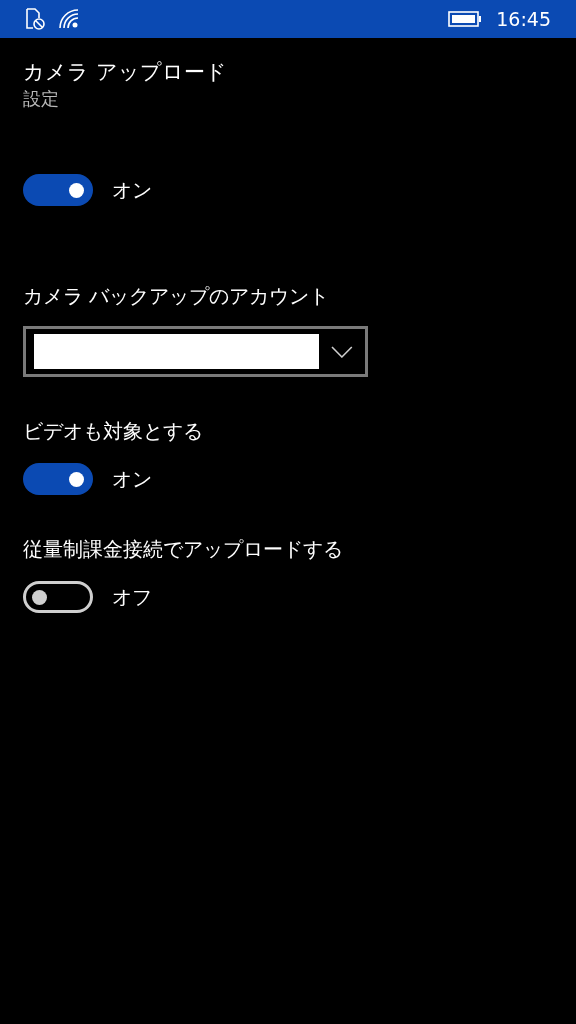  What do you see at coordinates (113, 431) in the screenshot?
I see `setting-label: ビデオも対象とする` at bounding box center [113, 431].